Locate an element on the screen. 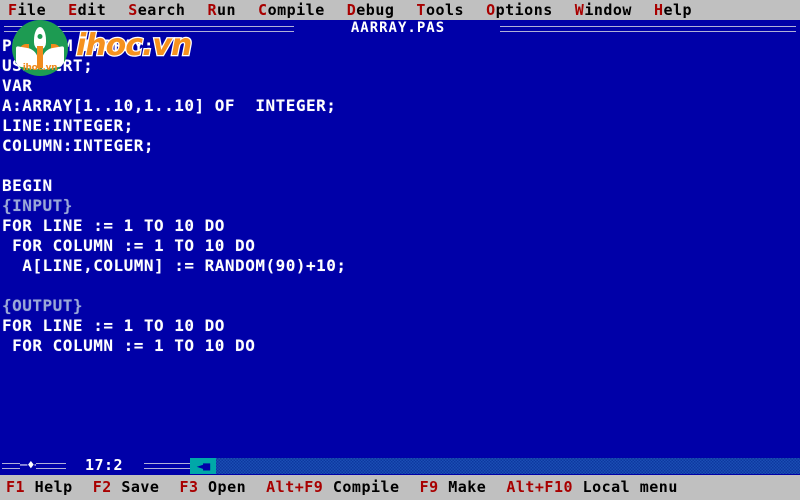 The height and width of the screenshot is (500, 800). status-key-compile: Alt+F9 is located at coordinates (295, 487).